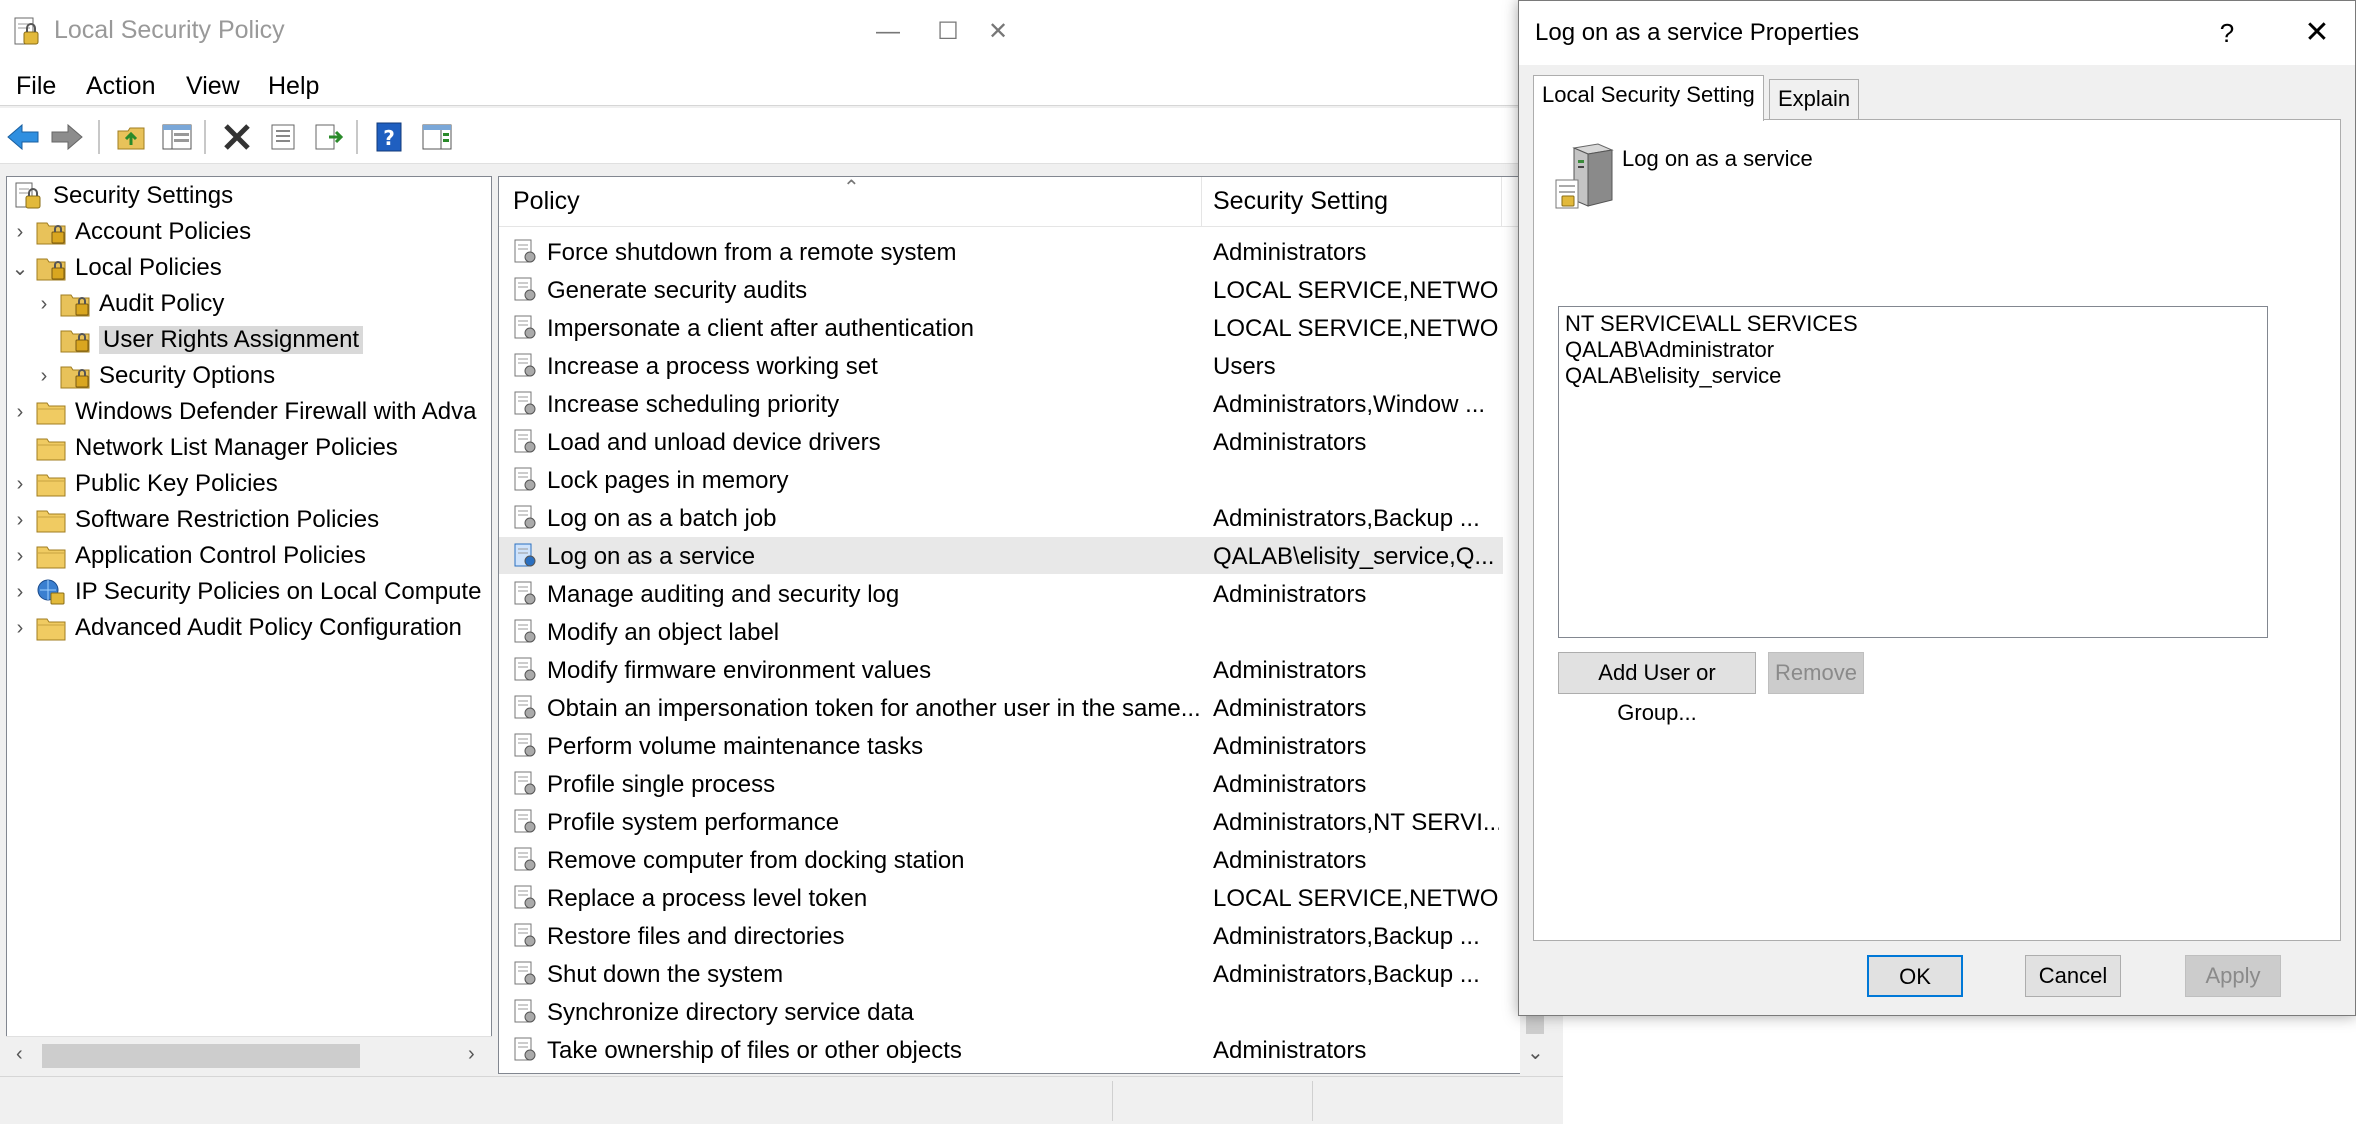  Describe the element at coordinates (23, 137) in the screenshot. I see `back-arrow-icon` at that location.